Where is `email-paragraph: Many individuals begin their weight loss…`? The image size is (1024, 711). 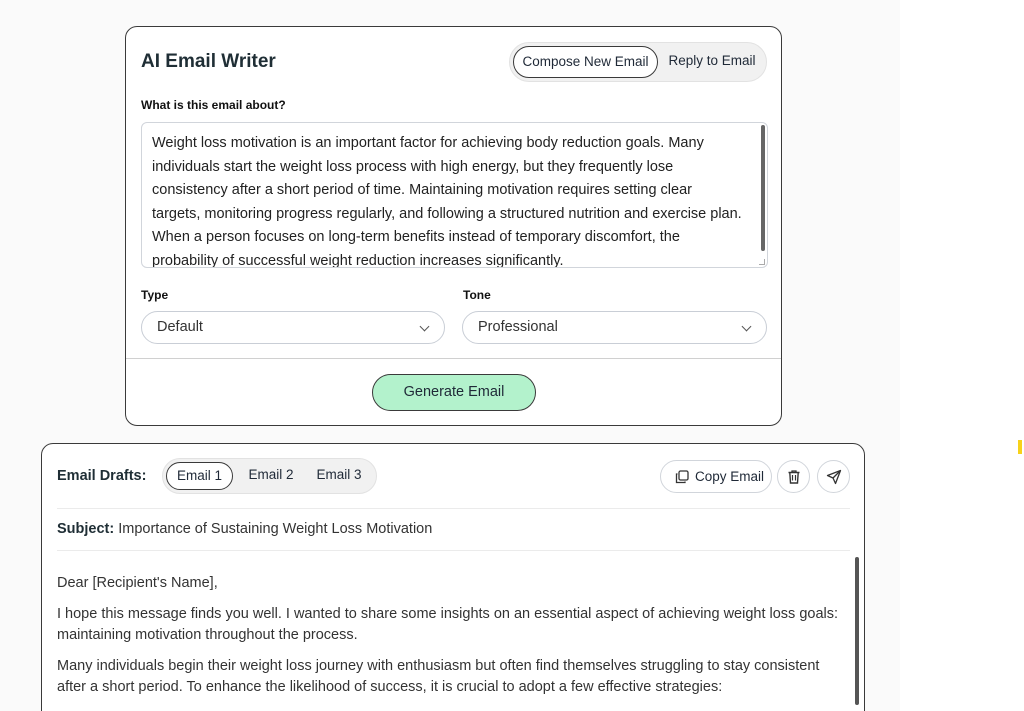 email-paragraph: Many individuals begin their weight loss… is located at coordinates (438, 676).